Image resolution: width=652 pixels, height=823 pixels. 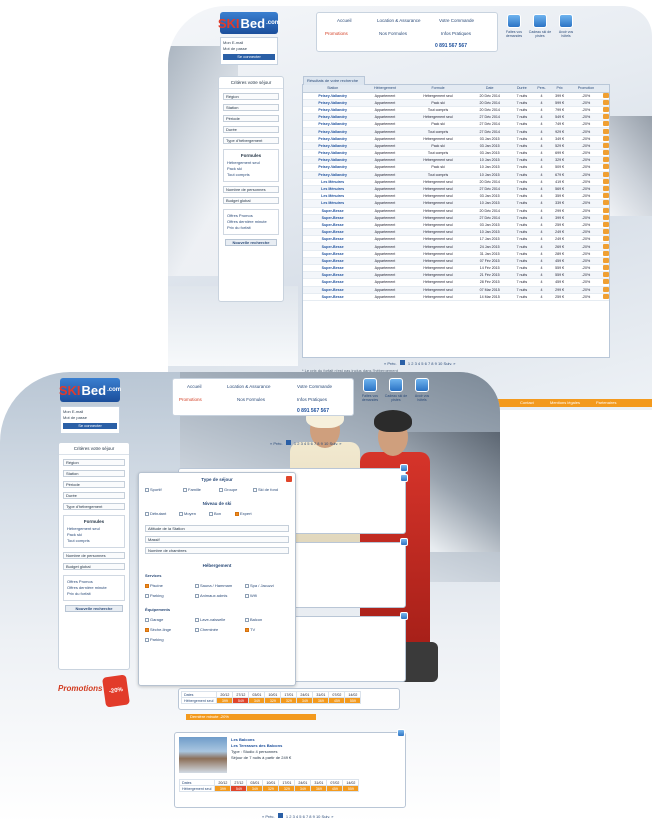 I want to click on promotions-stamp: Promotions -20%, so click(x=94, y=693).